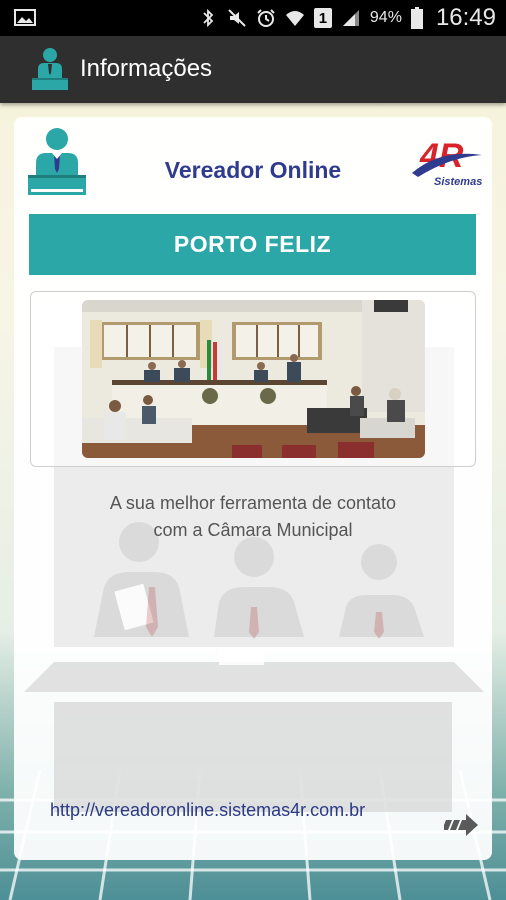  What do you see at coordinates (146, 68) in the screenshot?
I see `page-title: Informações` at bounding box center [146, 68].